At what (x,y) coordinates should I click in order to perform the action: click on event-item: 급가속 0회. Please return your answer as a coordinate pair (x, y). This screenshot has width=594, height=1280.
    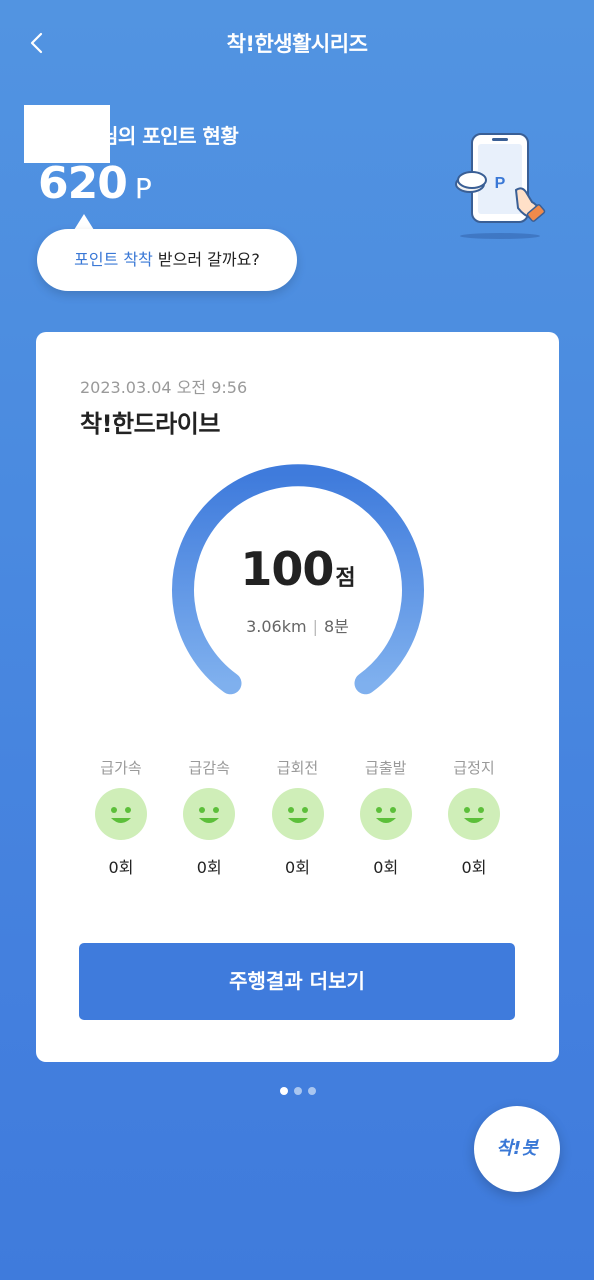
    Looking at the image, I should click on (121, 817).